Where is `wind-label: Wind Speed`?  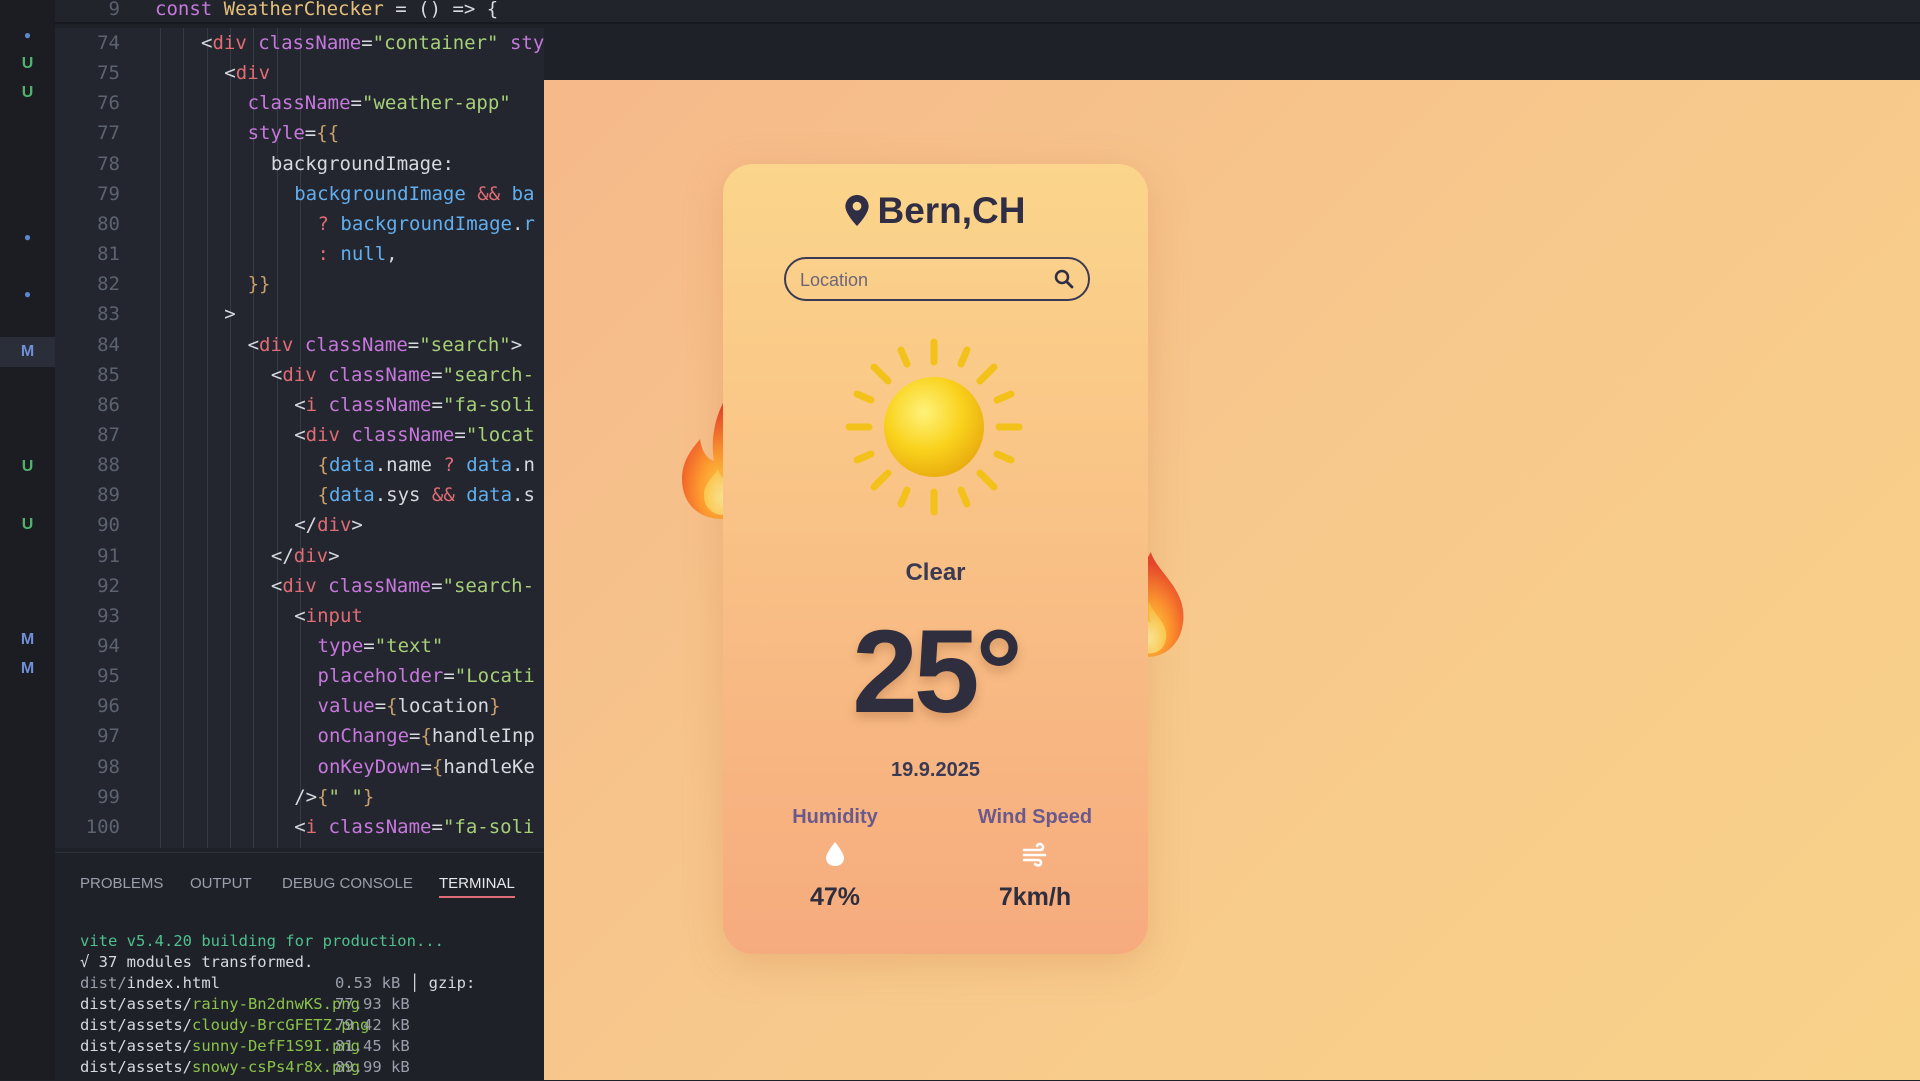 wind-label: Wind Speed is located at coordinates (1035, 817).